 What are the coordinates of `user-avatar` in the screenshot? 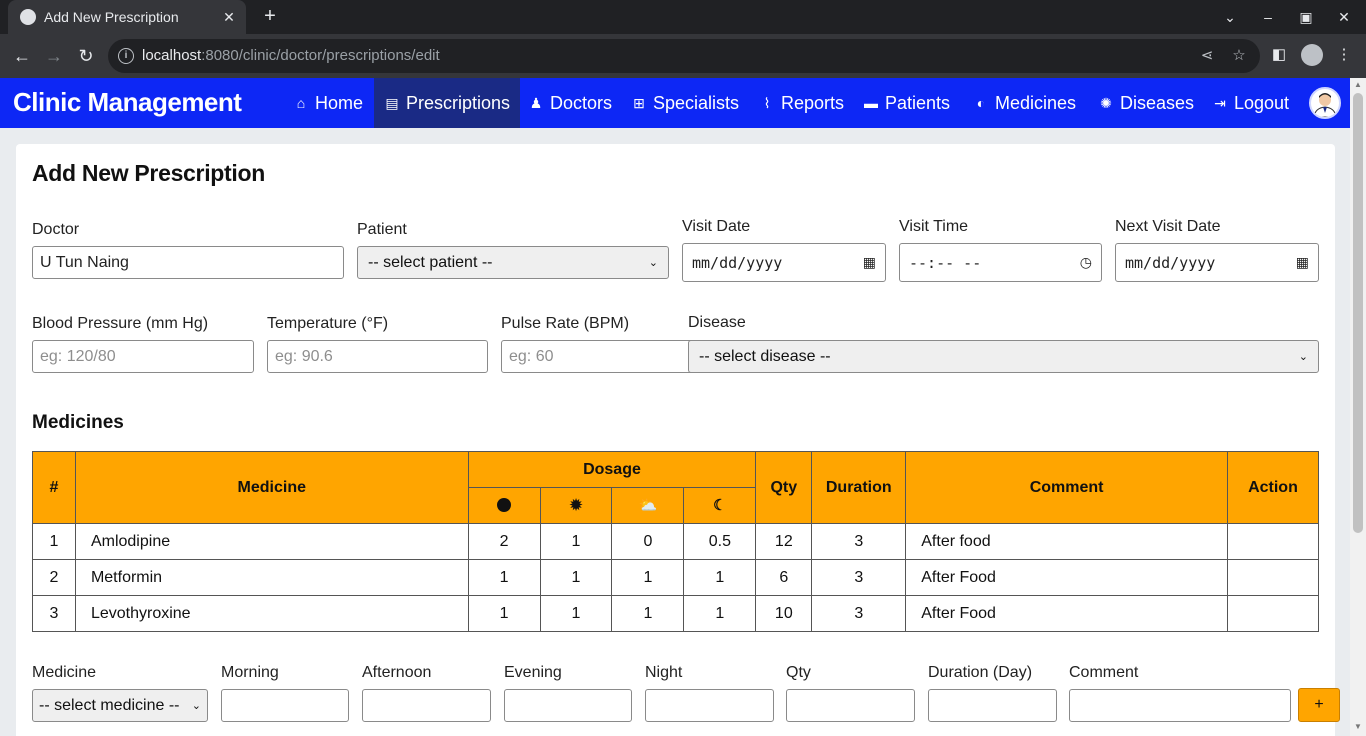 It's located at (1325, 103).